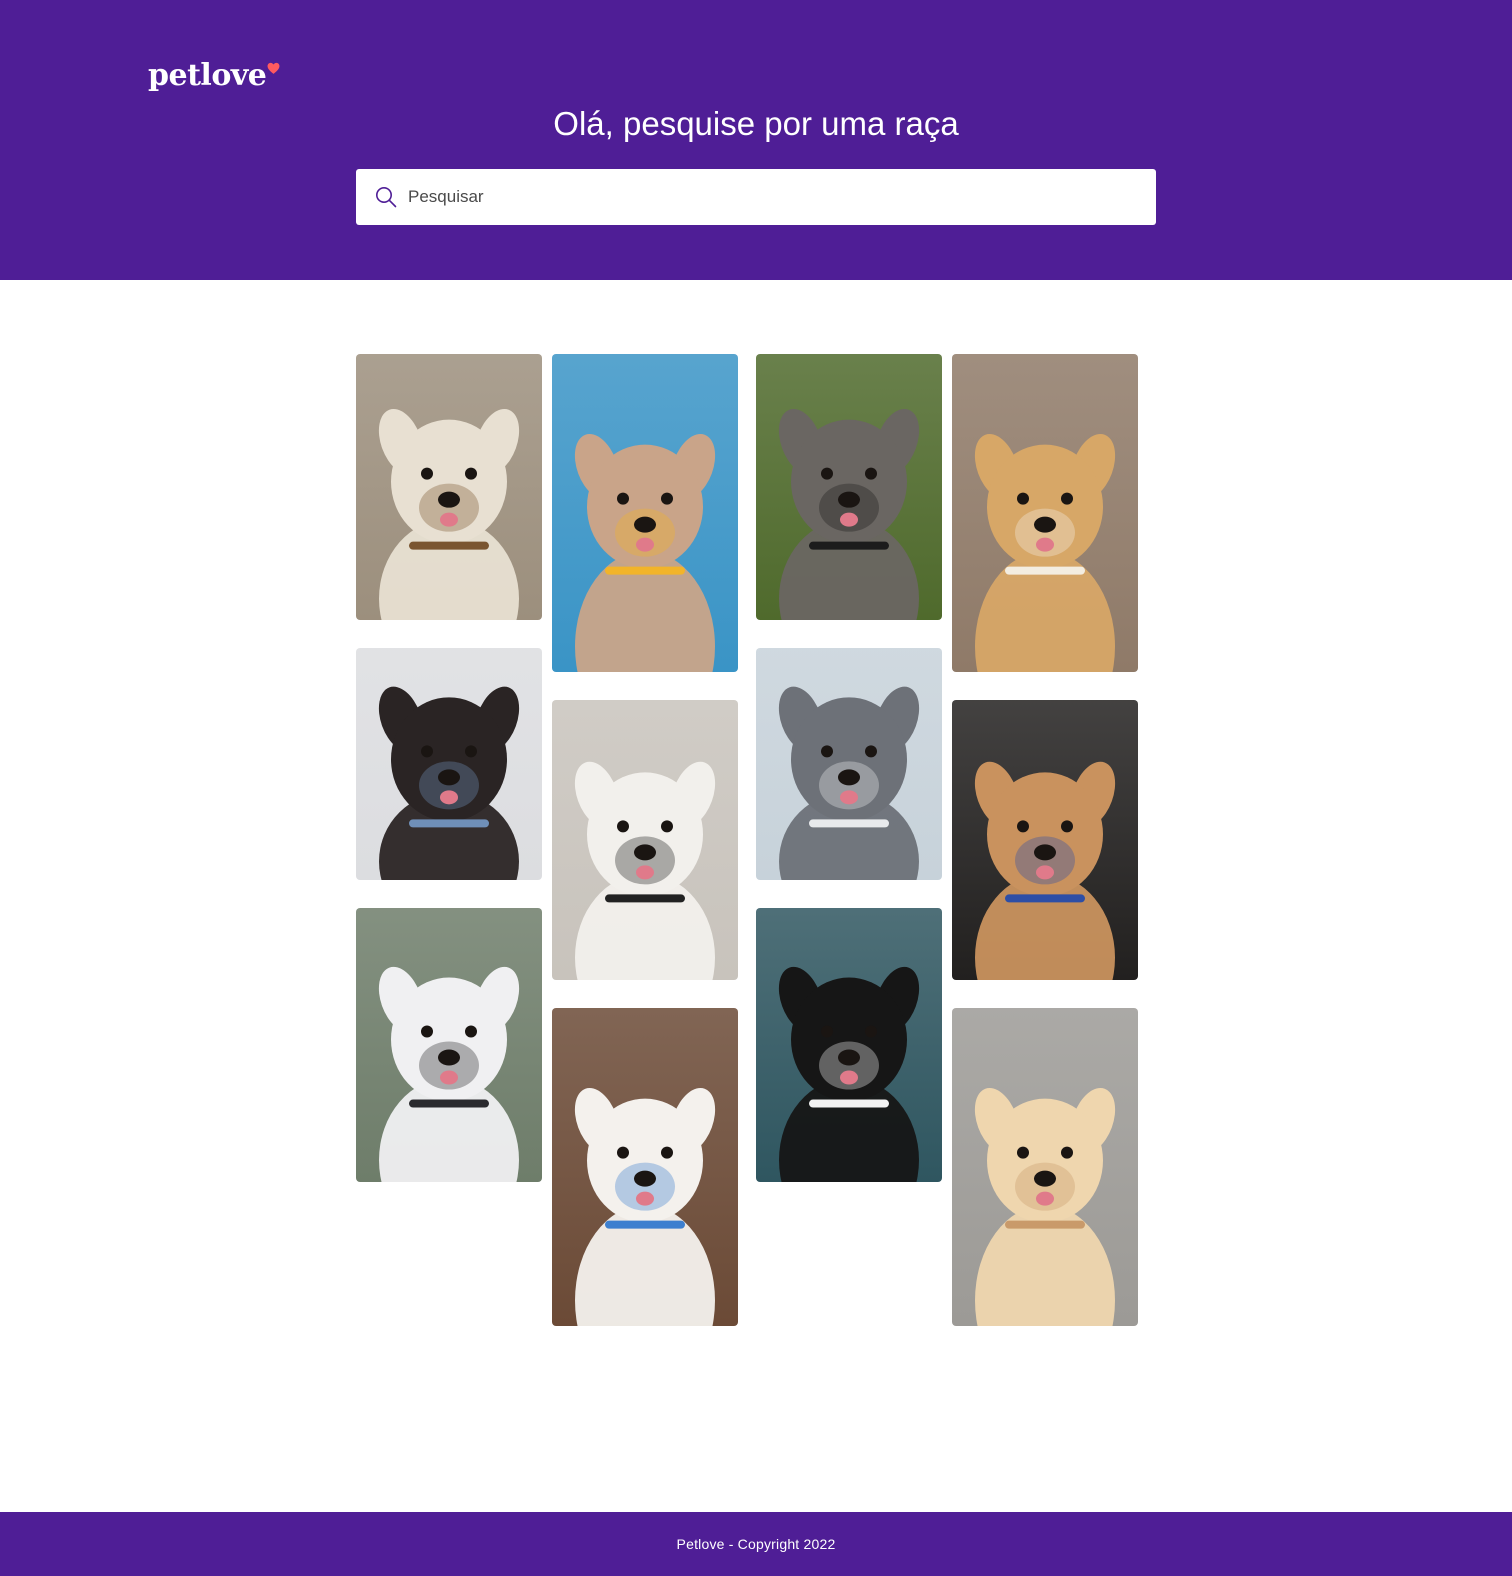  I want to click on page-title: Olá, pesquise por uma raça, so click(756, 123).